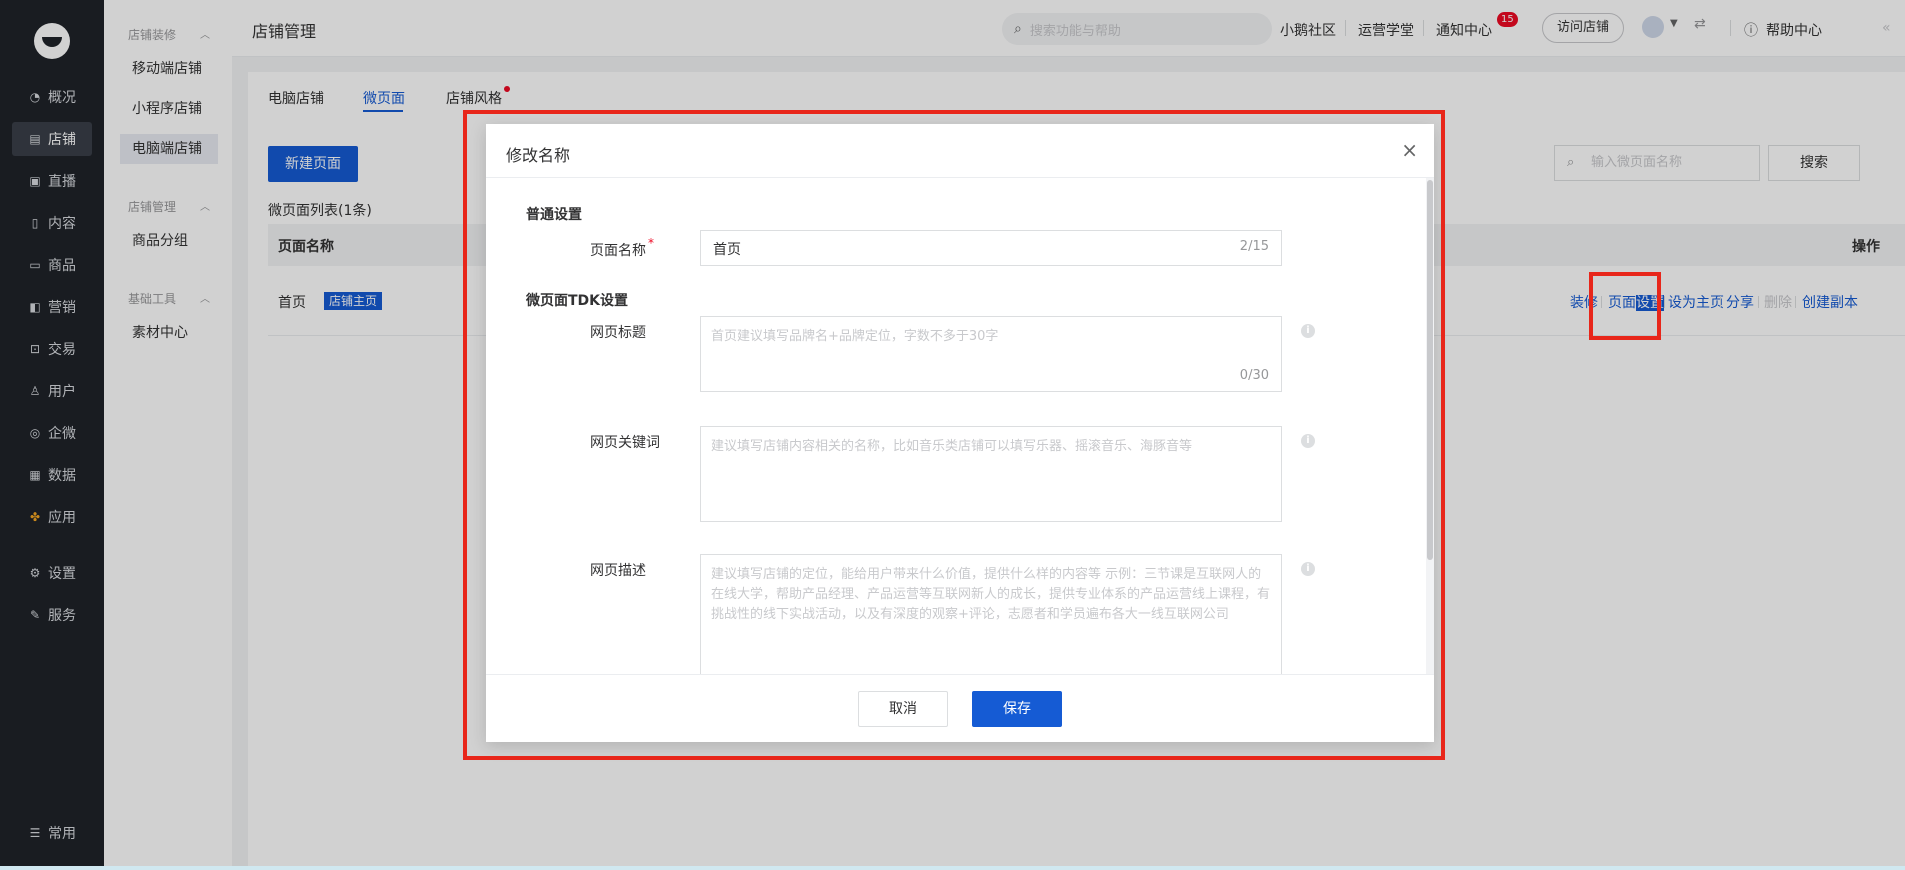 Image resolution: width=1905 pixels, height=870 pixels. Describe the element at coordinates (952, 868) in the screenshot. I see `bottom-strip` at that location.